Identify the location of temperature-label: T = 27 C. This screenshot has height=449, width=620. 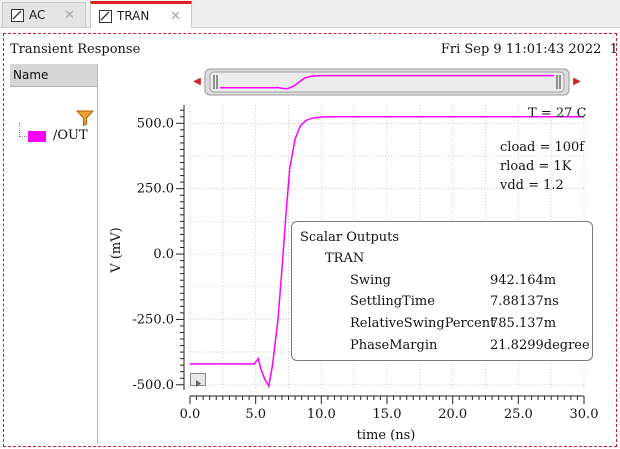
(557, 113).